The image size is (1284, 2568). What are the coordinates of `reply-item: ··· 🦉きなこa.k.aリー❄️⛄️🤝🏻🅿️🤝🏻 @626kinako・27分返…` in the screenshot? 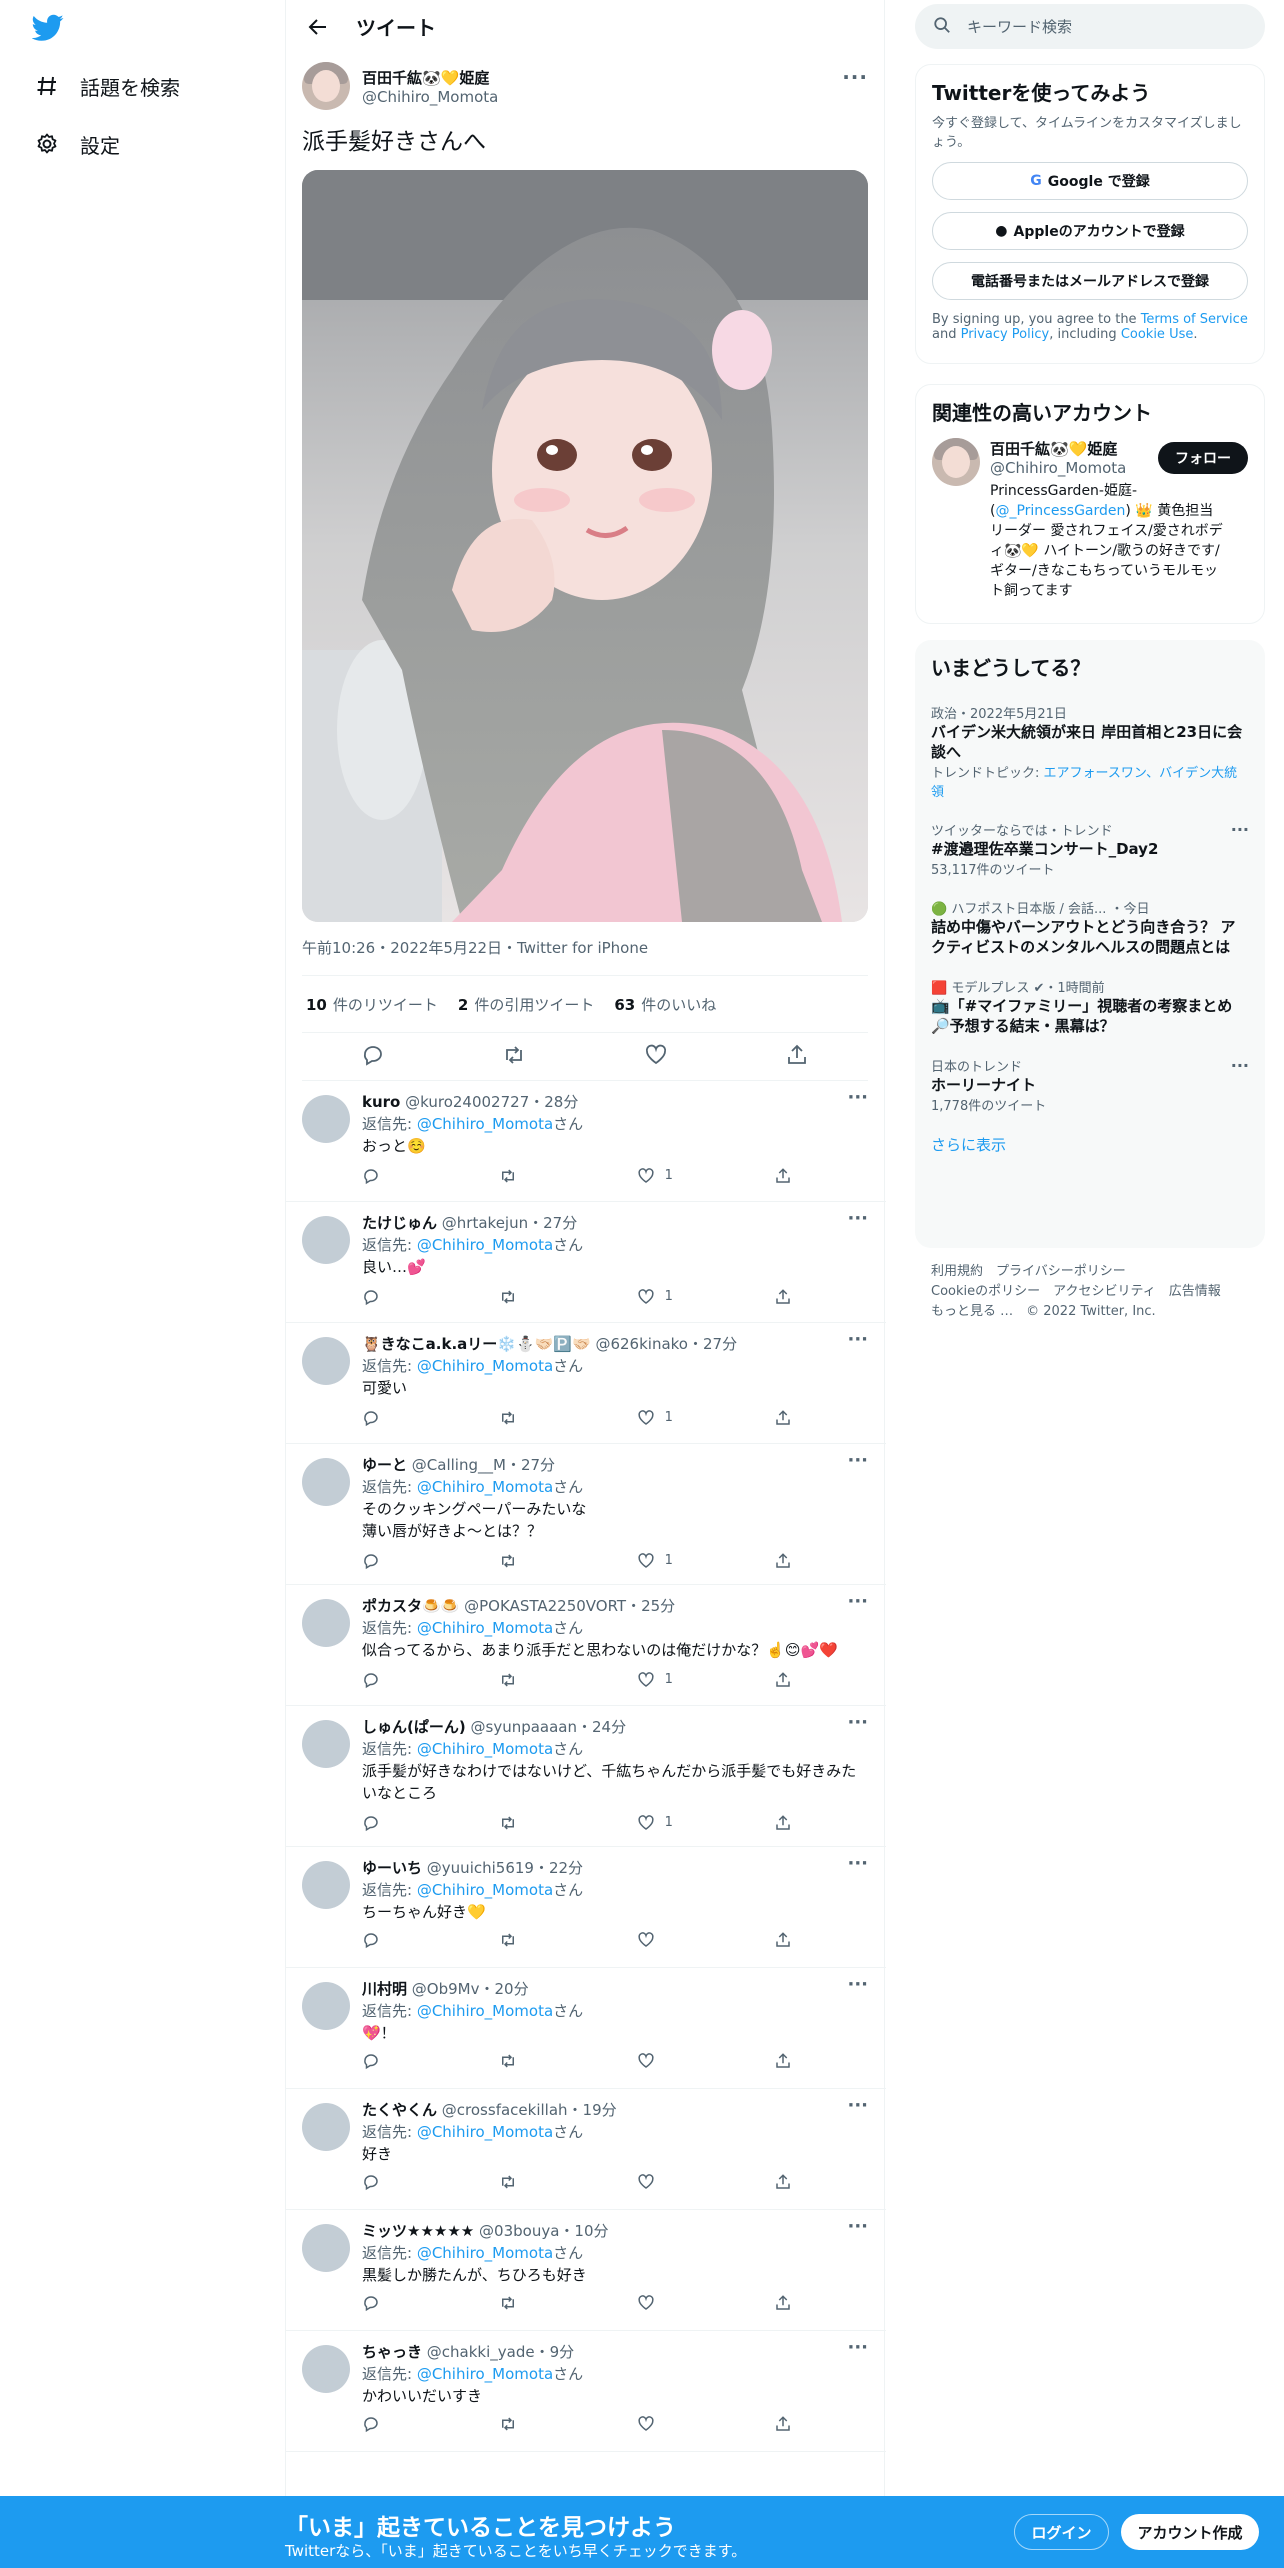 It's located at (586, 1383).